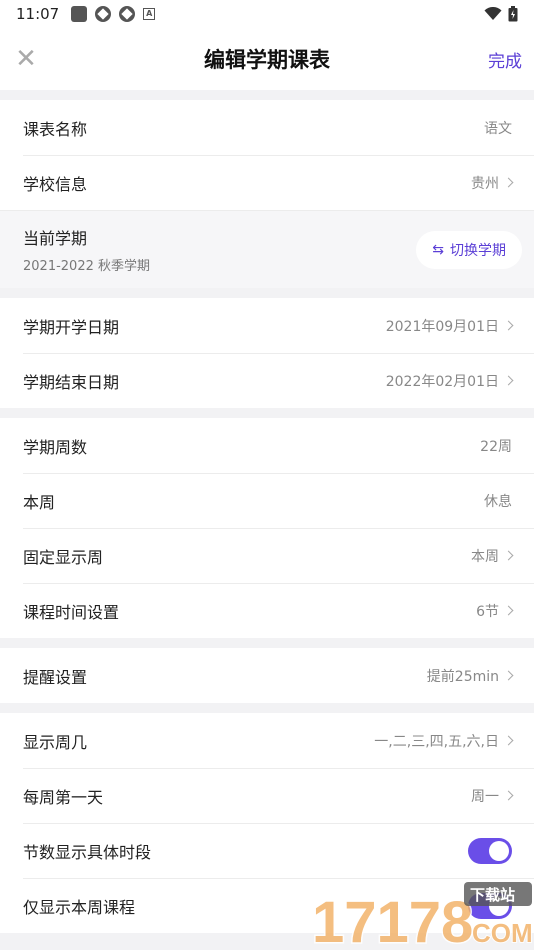 The height and width of the screenshot is (950, 534). What do you see at coordinates (492, 796) in the screenshot?
I see `row-value: 周一` at bounding box center [492, 796].